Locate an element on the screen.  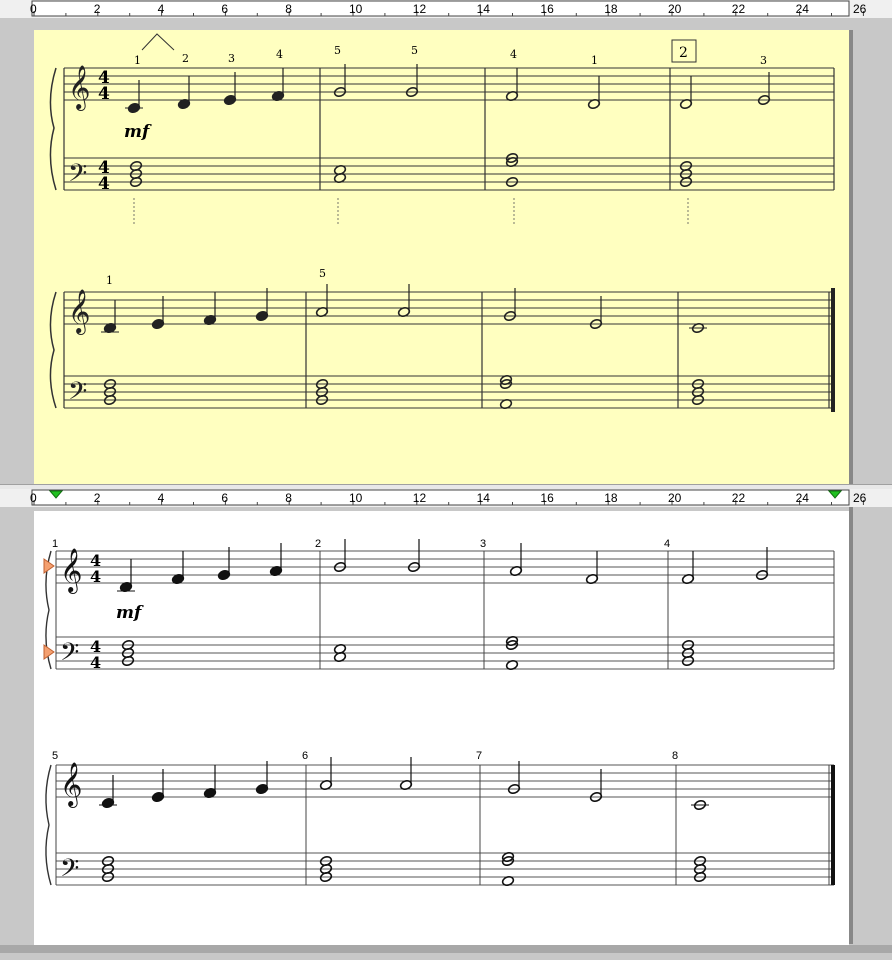
time-sig-lower: 4 is located at coordinates (95, 576).